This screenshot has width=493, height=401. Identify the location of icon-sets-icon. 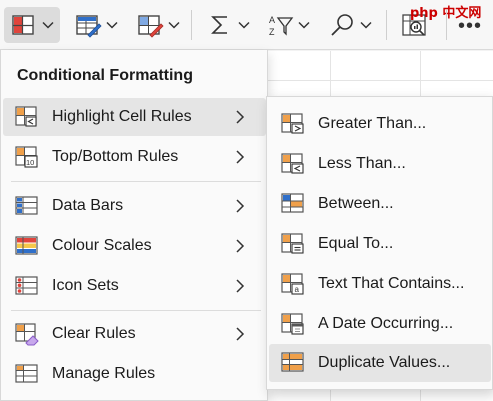
(26, 285).